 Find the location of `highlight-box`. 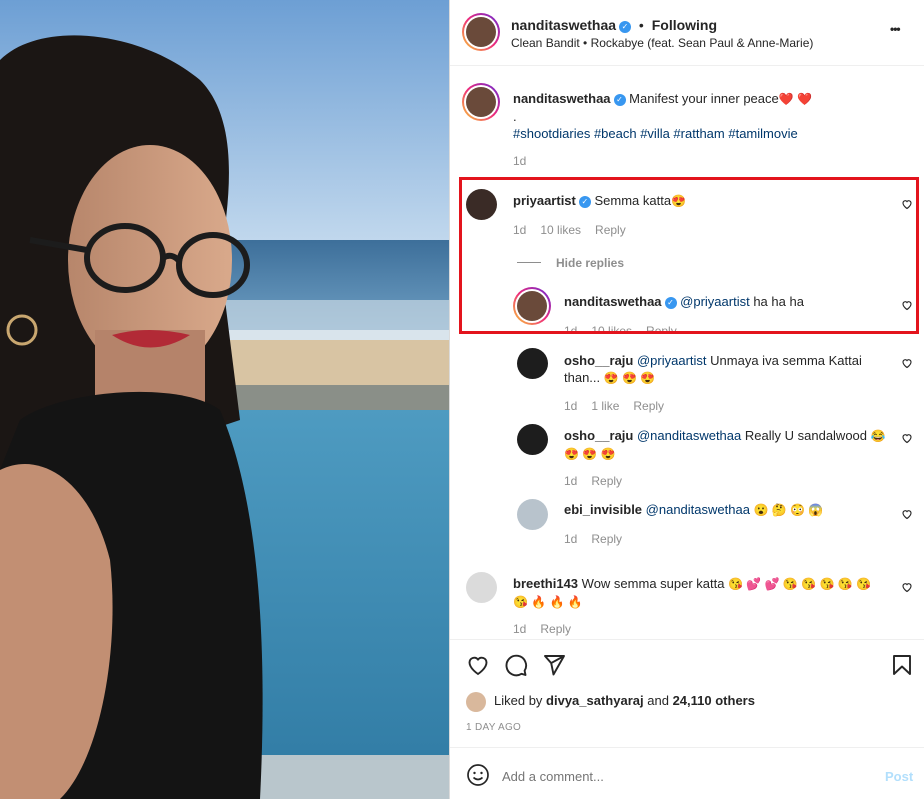

highlight-box is located at coordinates (689, 255).